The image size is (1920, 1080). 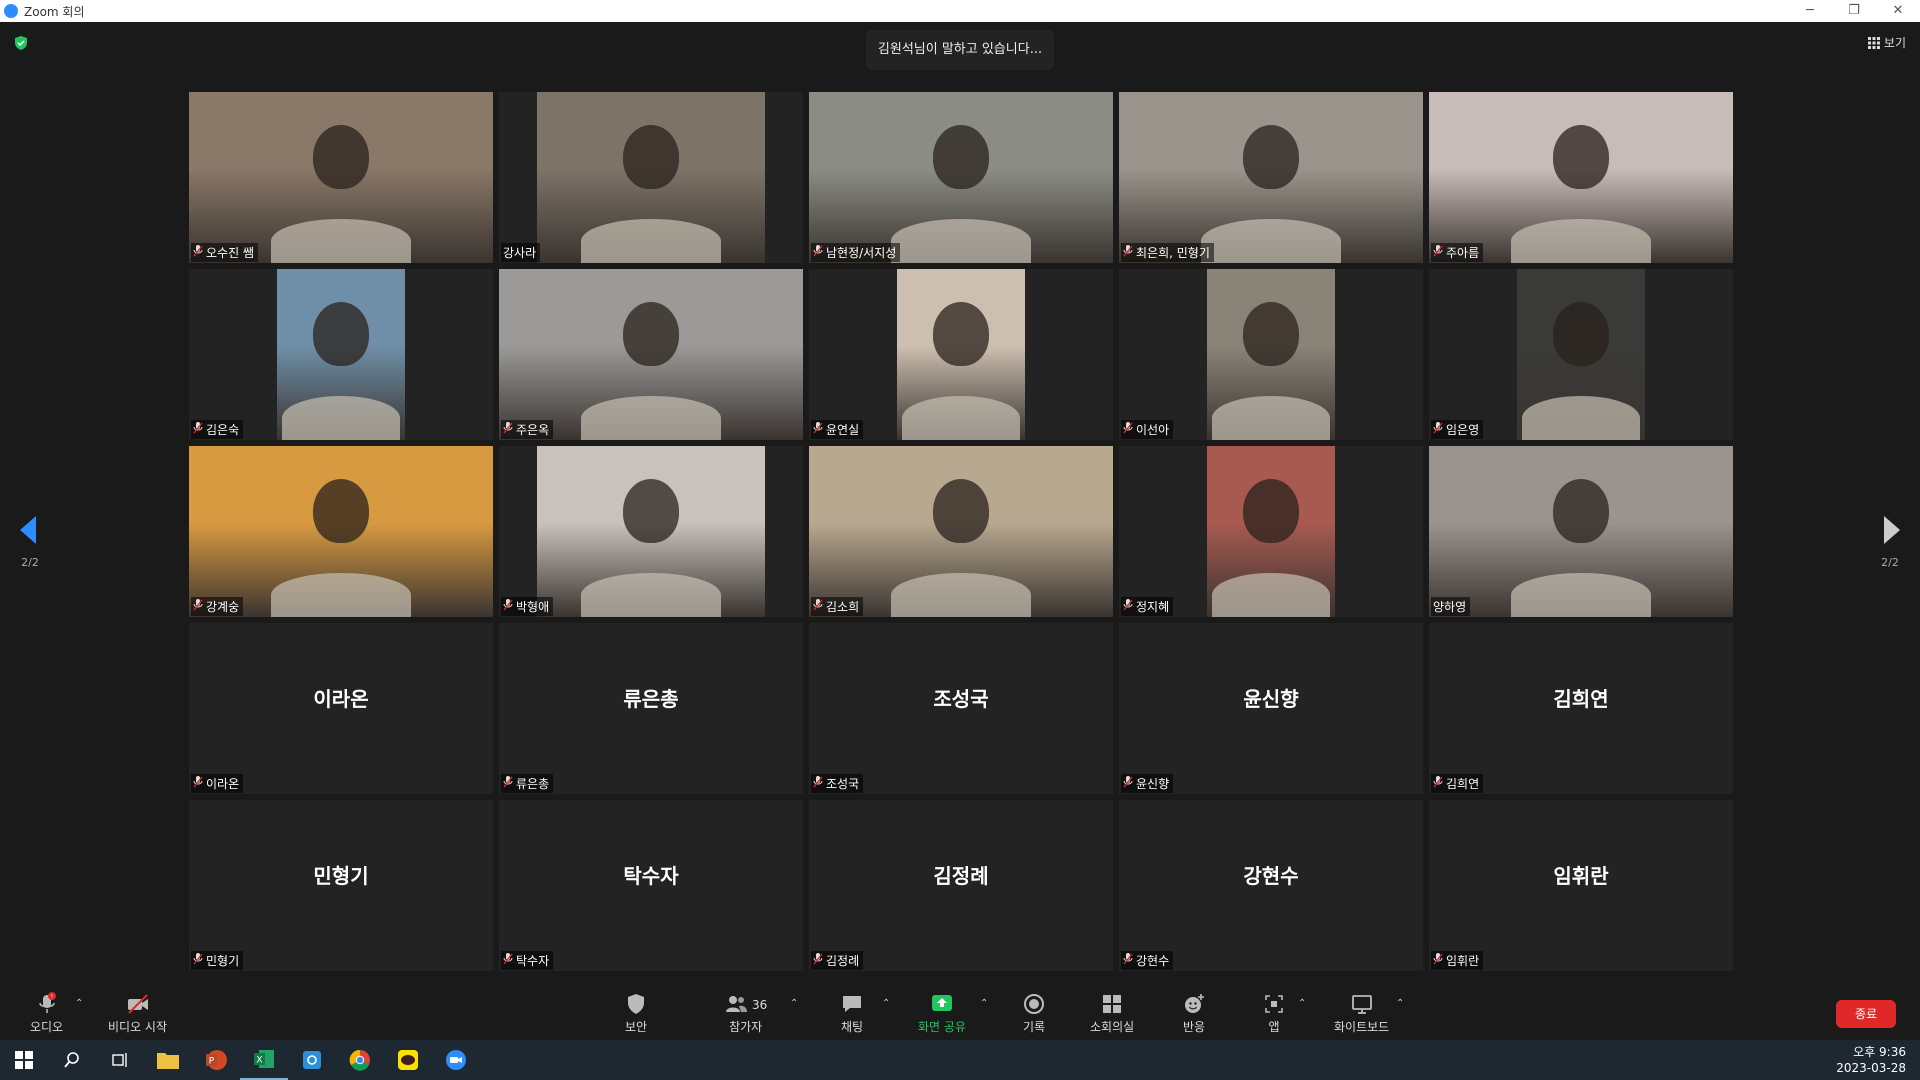 I want to click on clock-time: 오후 9:36, so click(x=1879, y=1052).